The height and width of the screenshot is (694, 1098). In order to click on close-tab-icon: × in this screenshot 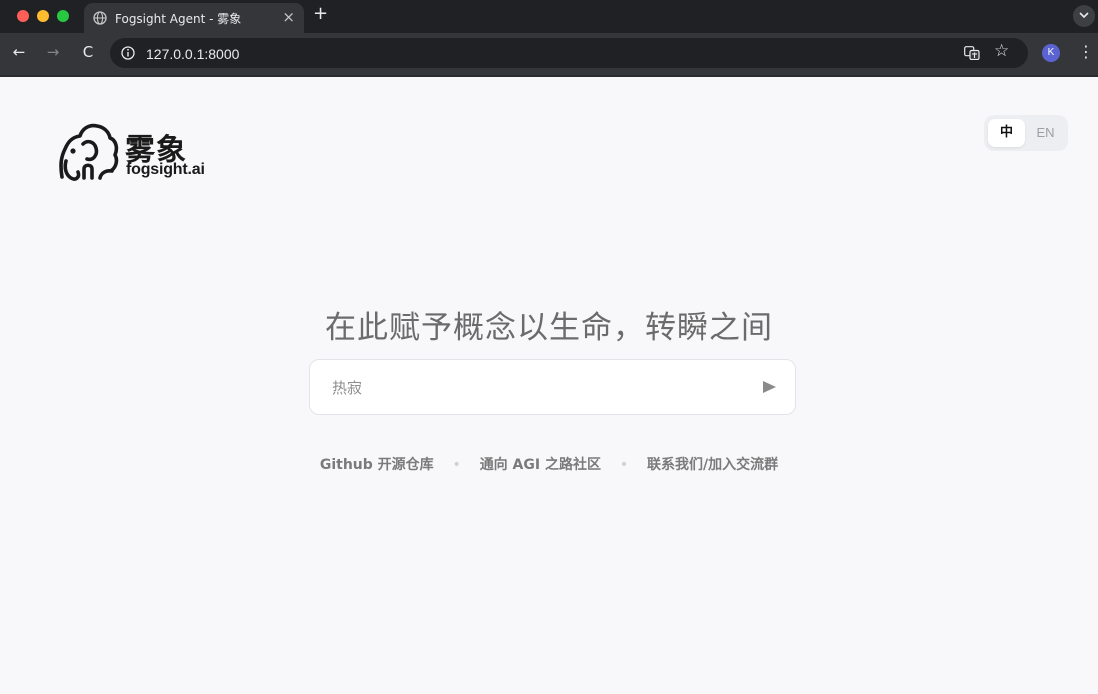, I will do `click(288, 17)`.